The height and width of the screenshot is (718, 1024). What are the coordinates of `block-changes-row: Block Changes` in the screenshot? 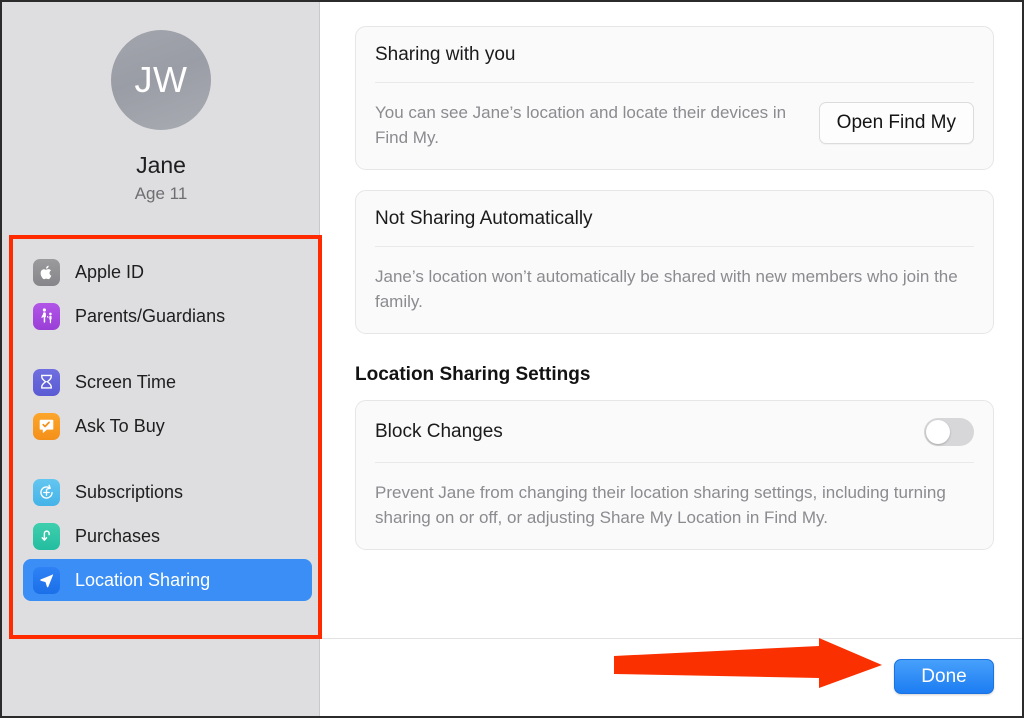 It's located at (674, 431).